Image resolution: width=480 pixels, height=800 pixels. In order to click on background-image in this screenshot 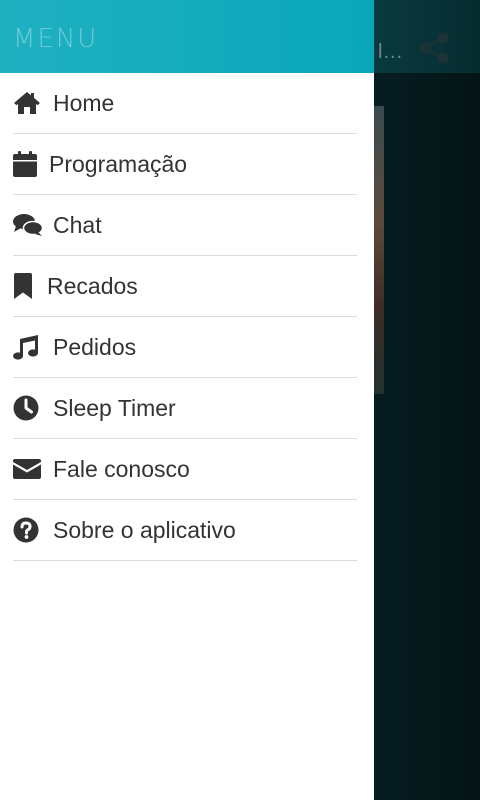, I will do `click(379, 250)`.